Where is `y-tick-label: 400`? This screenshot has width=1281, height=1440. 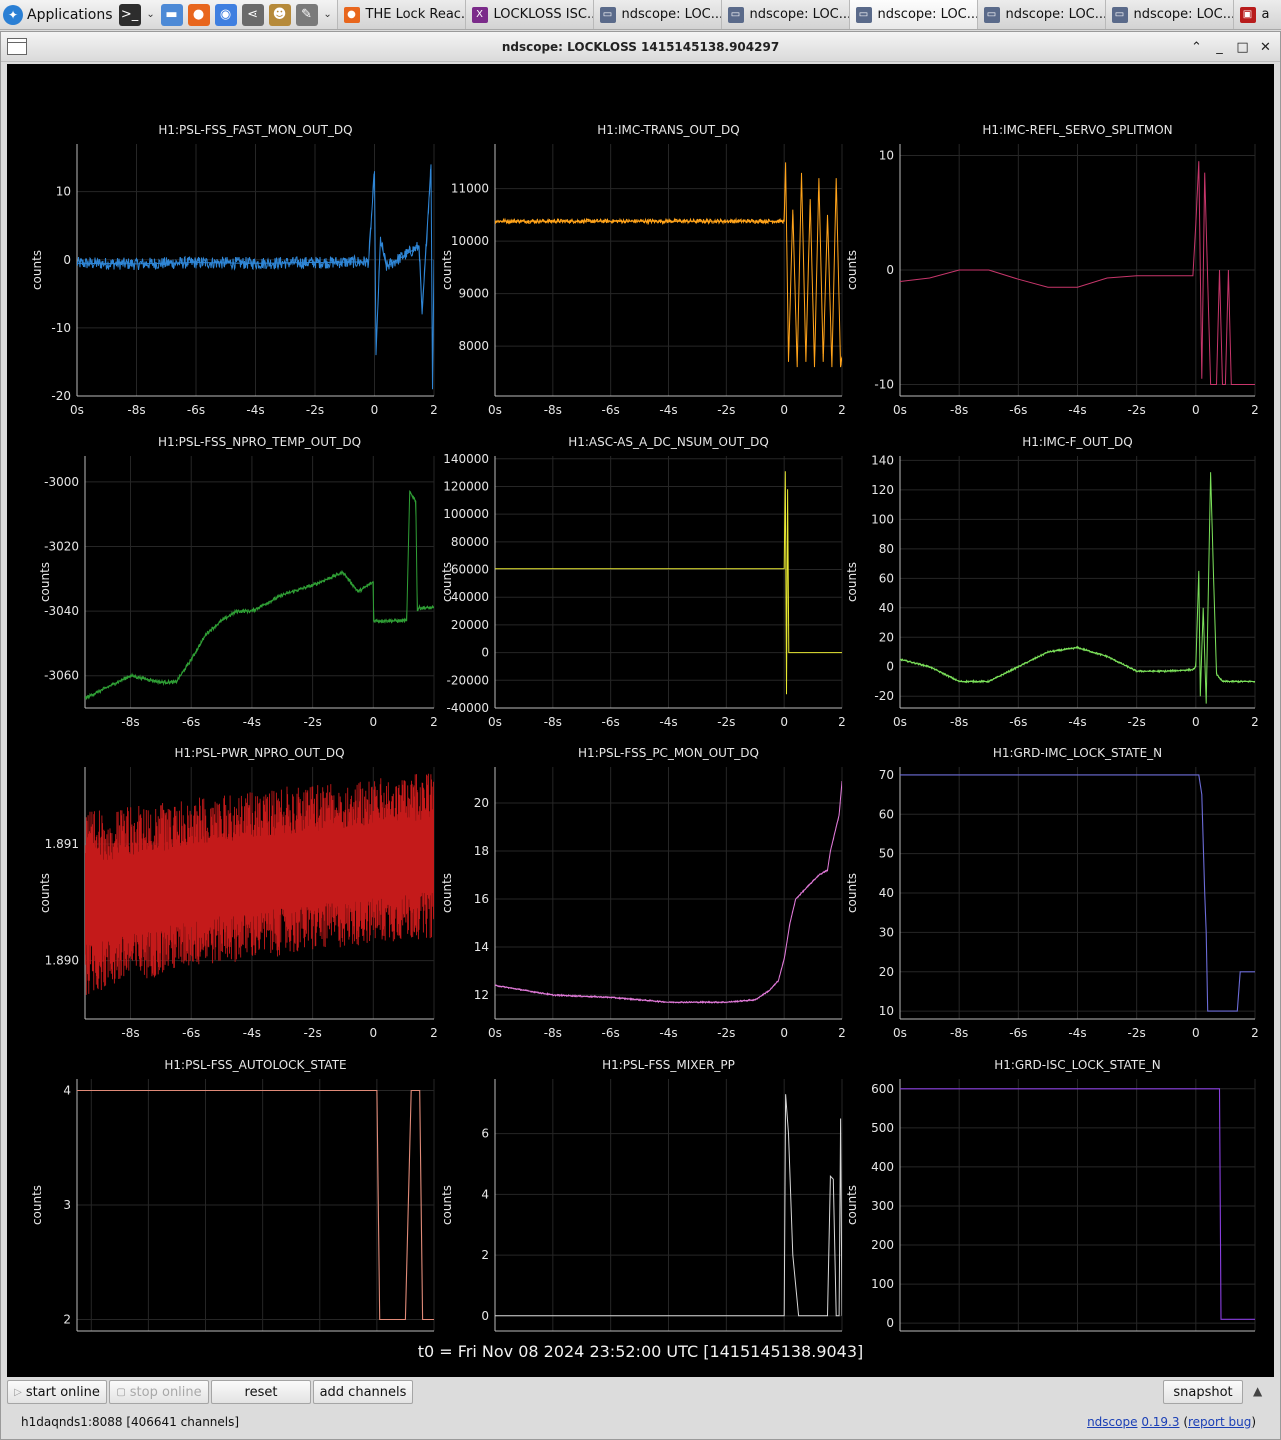 y-tick-label: 400 is located at coordinates (882, 1167).